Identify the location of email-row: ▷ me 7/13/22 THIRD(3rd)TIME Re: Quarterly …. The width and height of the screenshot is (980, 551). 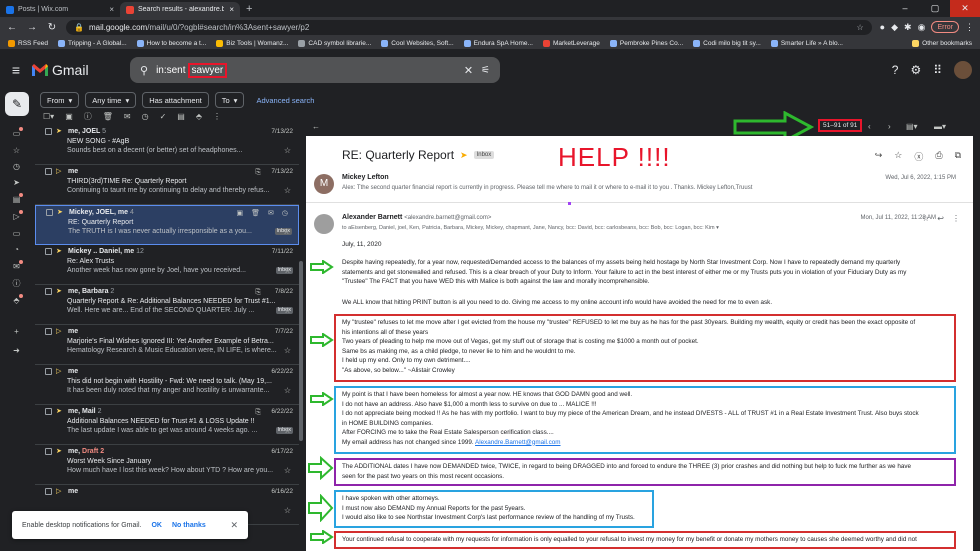
(167, 185).